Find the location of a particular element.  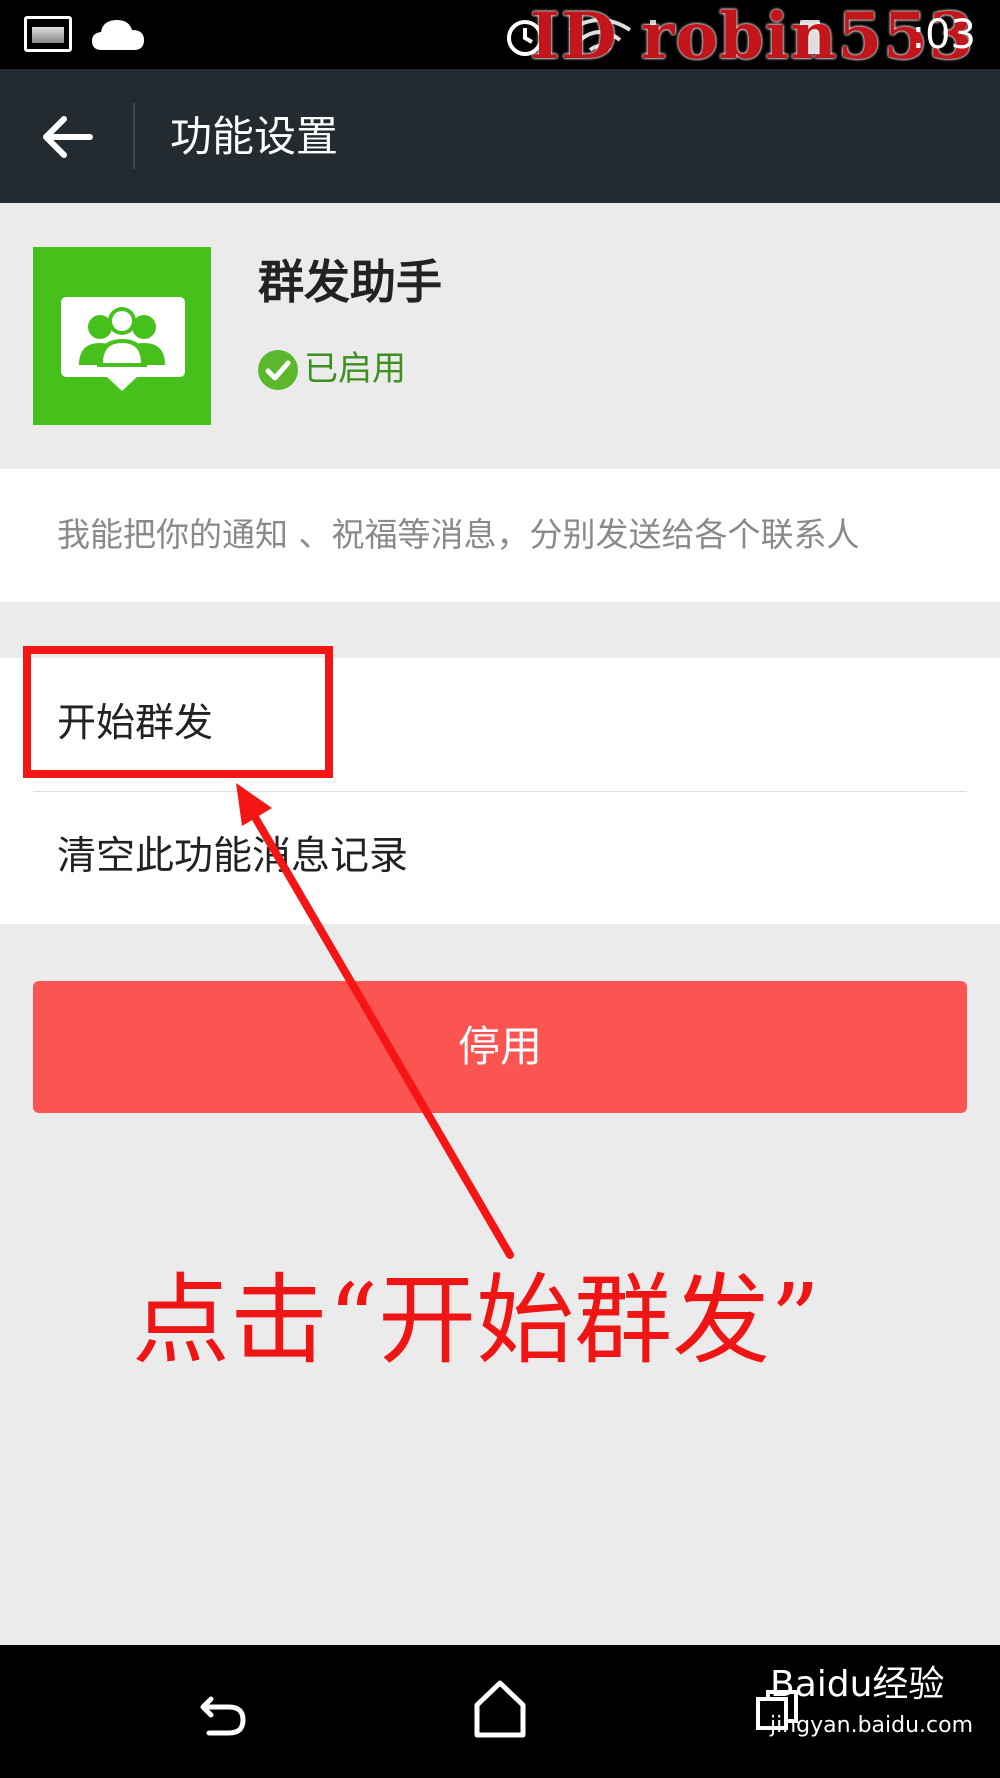

description-panel: 我能把你的通知 、祝福等消息，分别发送给各个联系人 is located at coordinates (500, 535).